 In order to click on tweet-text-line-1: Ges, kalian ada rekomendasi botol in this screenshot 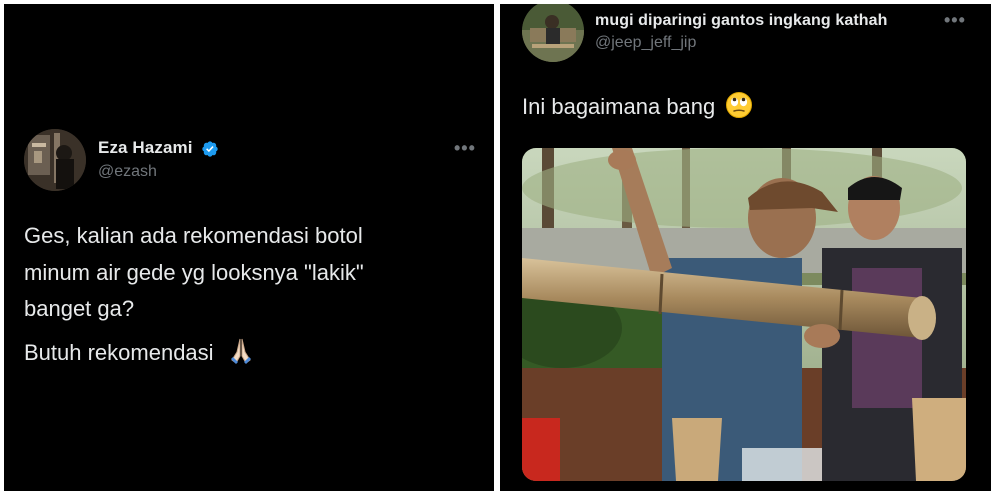, I will do `click(193, 235)`.